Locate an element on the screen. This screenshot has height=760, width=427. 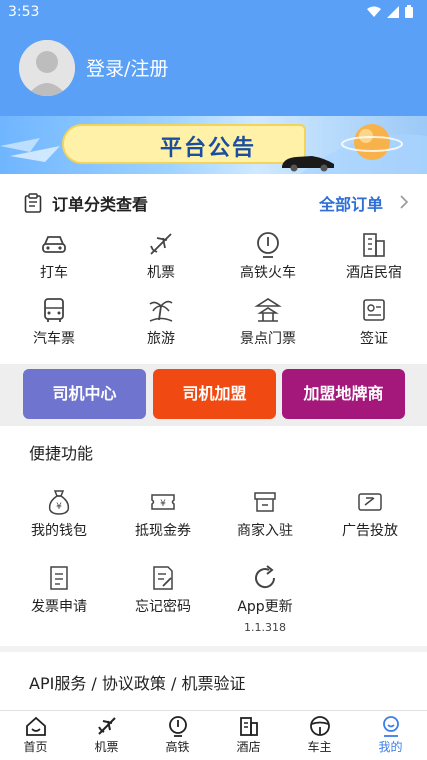
quick-forgot-password: 忘记密码 is located at coordinates (163, 590).